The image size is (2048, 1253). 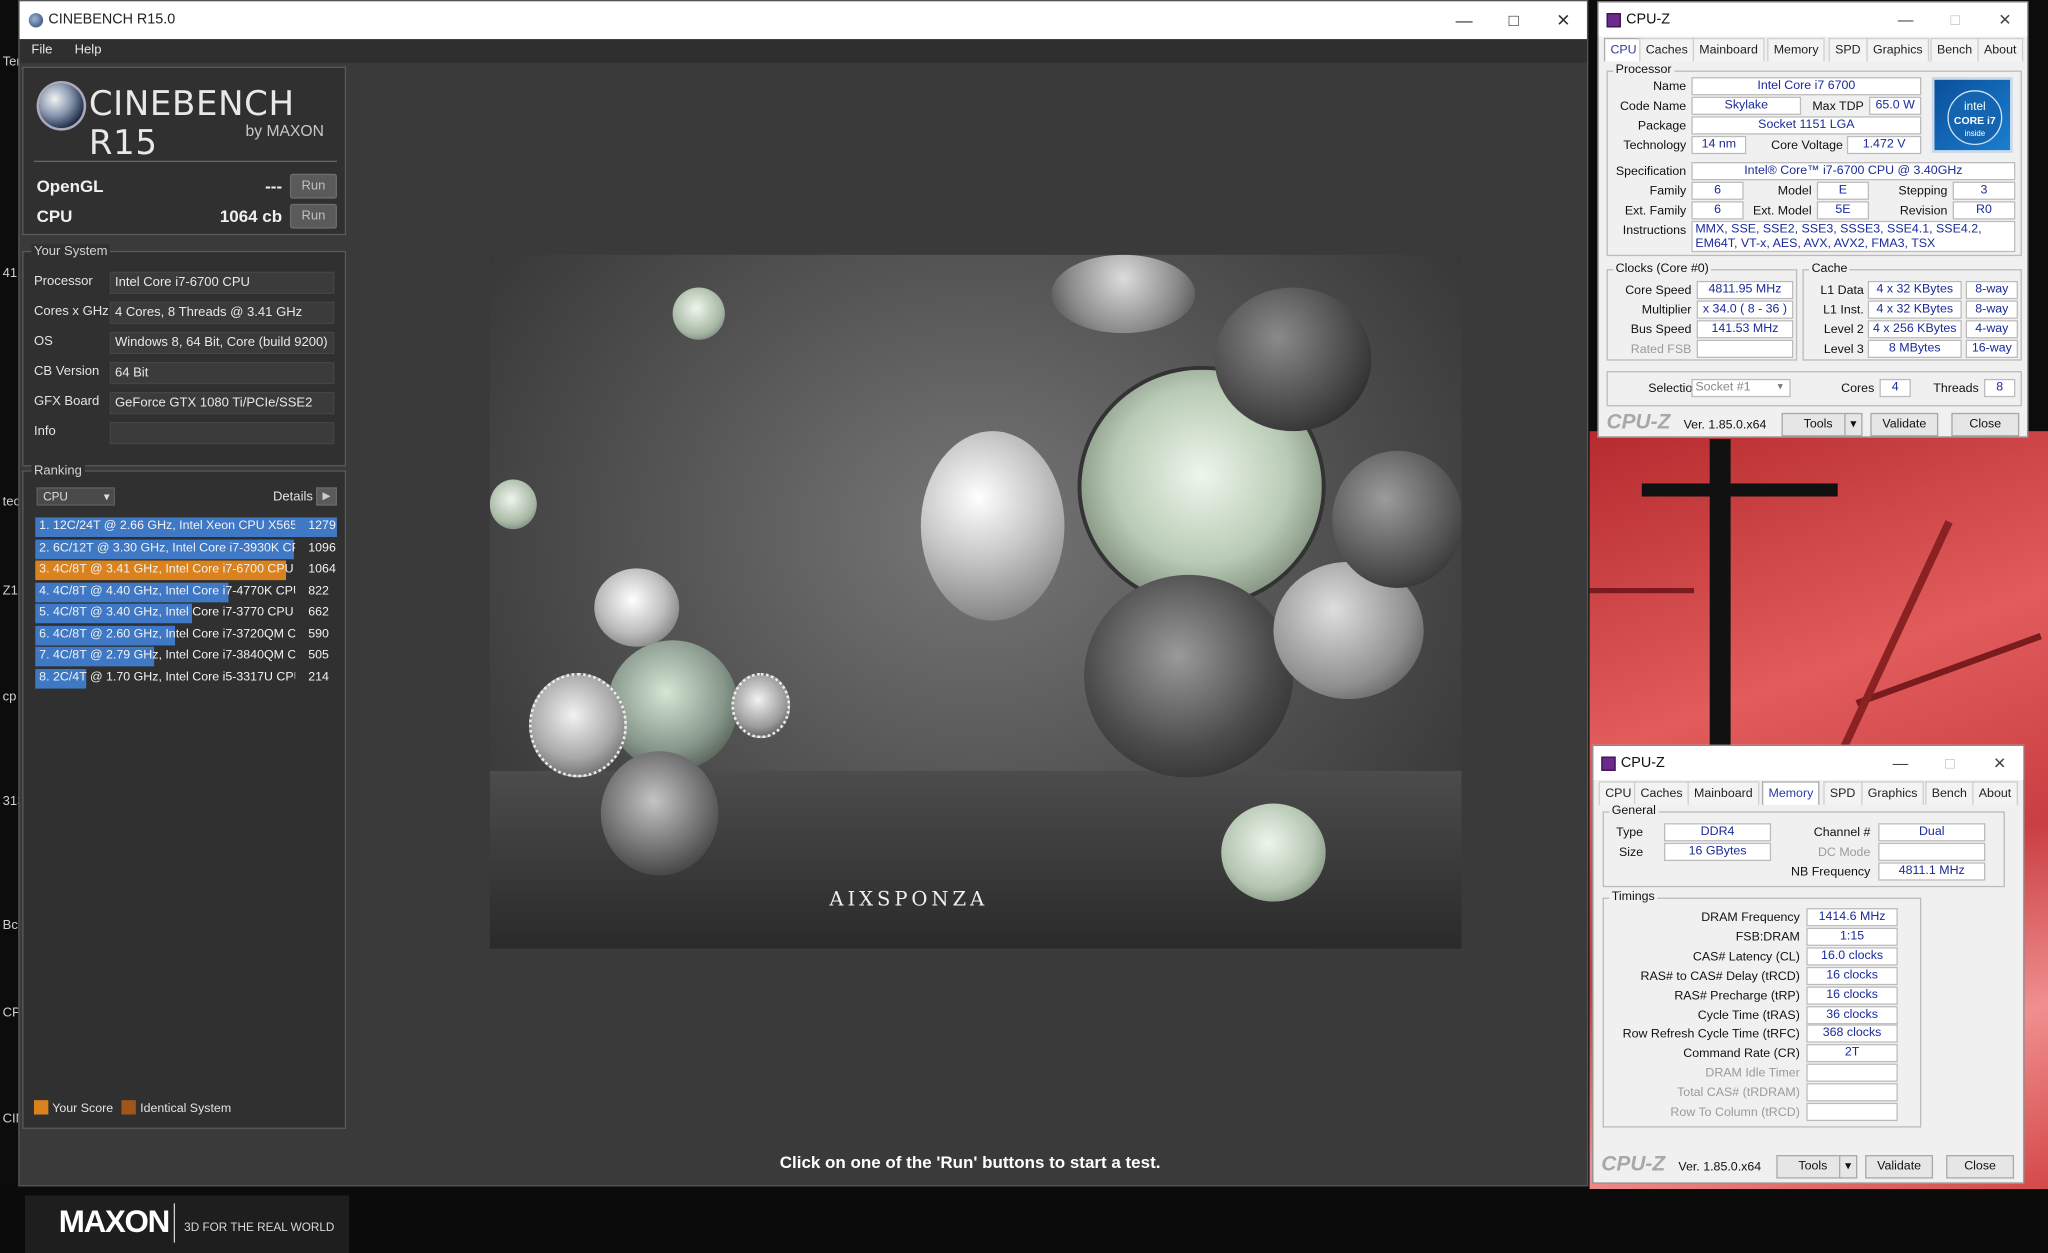 I want to click on maximize-icon: □, so click(x=1514, y=20).